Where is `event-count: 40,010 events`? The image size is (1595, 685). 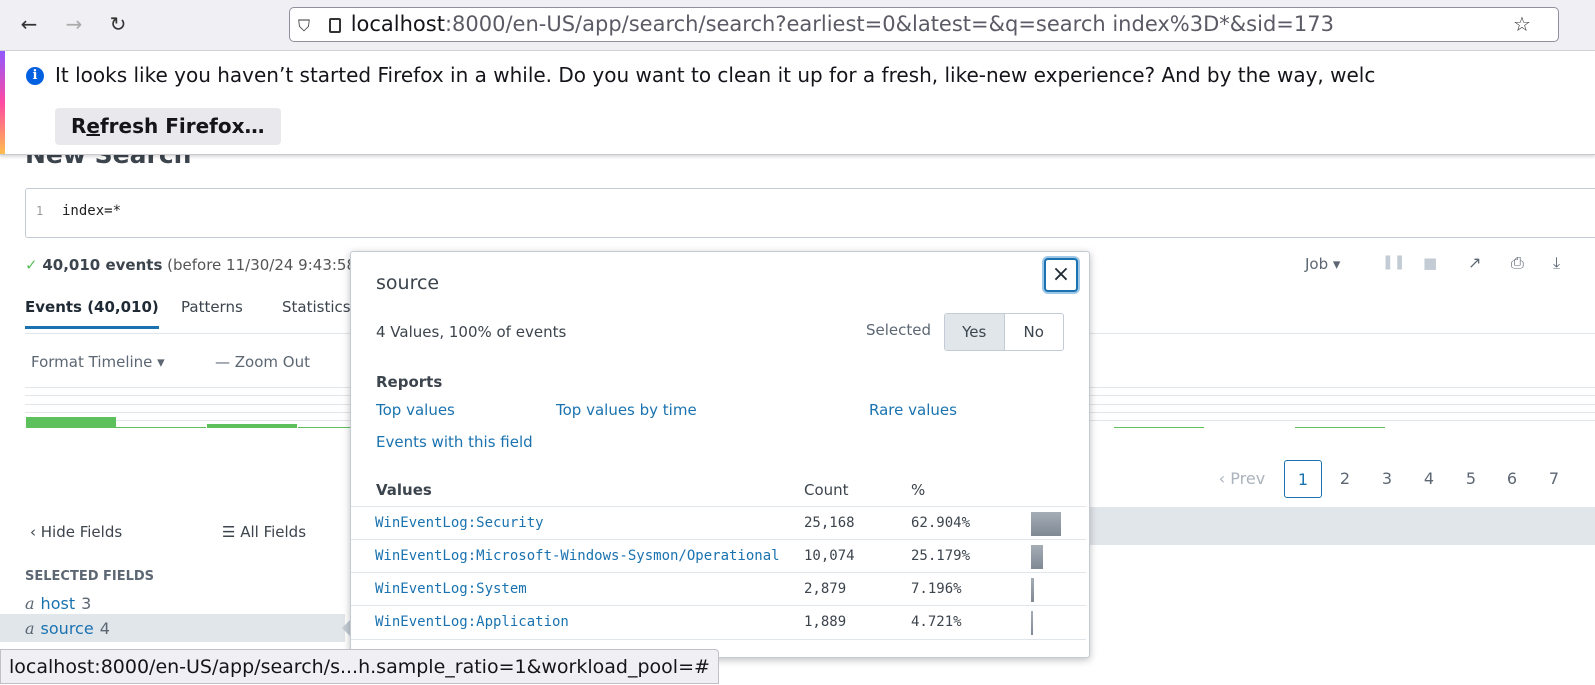
event-count: 40,010 events is located at coordinates (102, 265).